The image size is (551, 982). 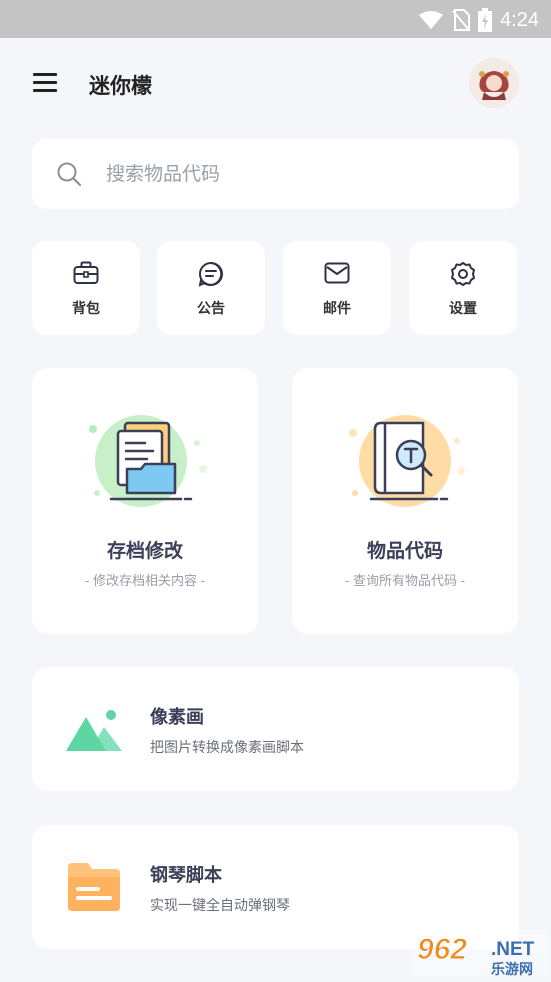 What do you see at coordinates (519, 19) in the screenshot?
I see `status-time: 4:24` at bounding box center [519, 19].